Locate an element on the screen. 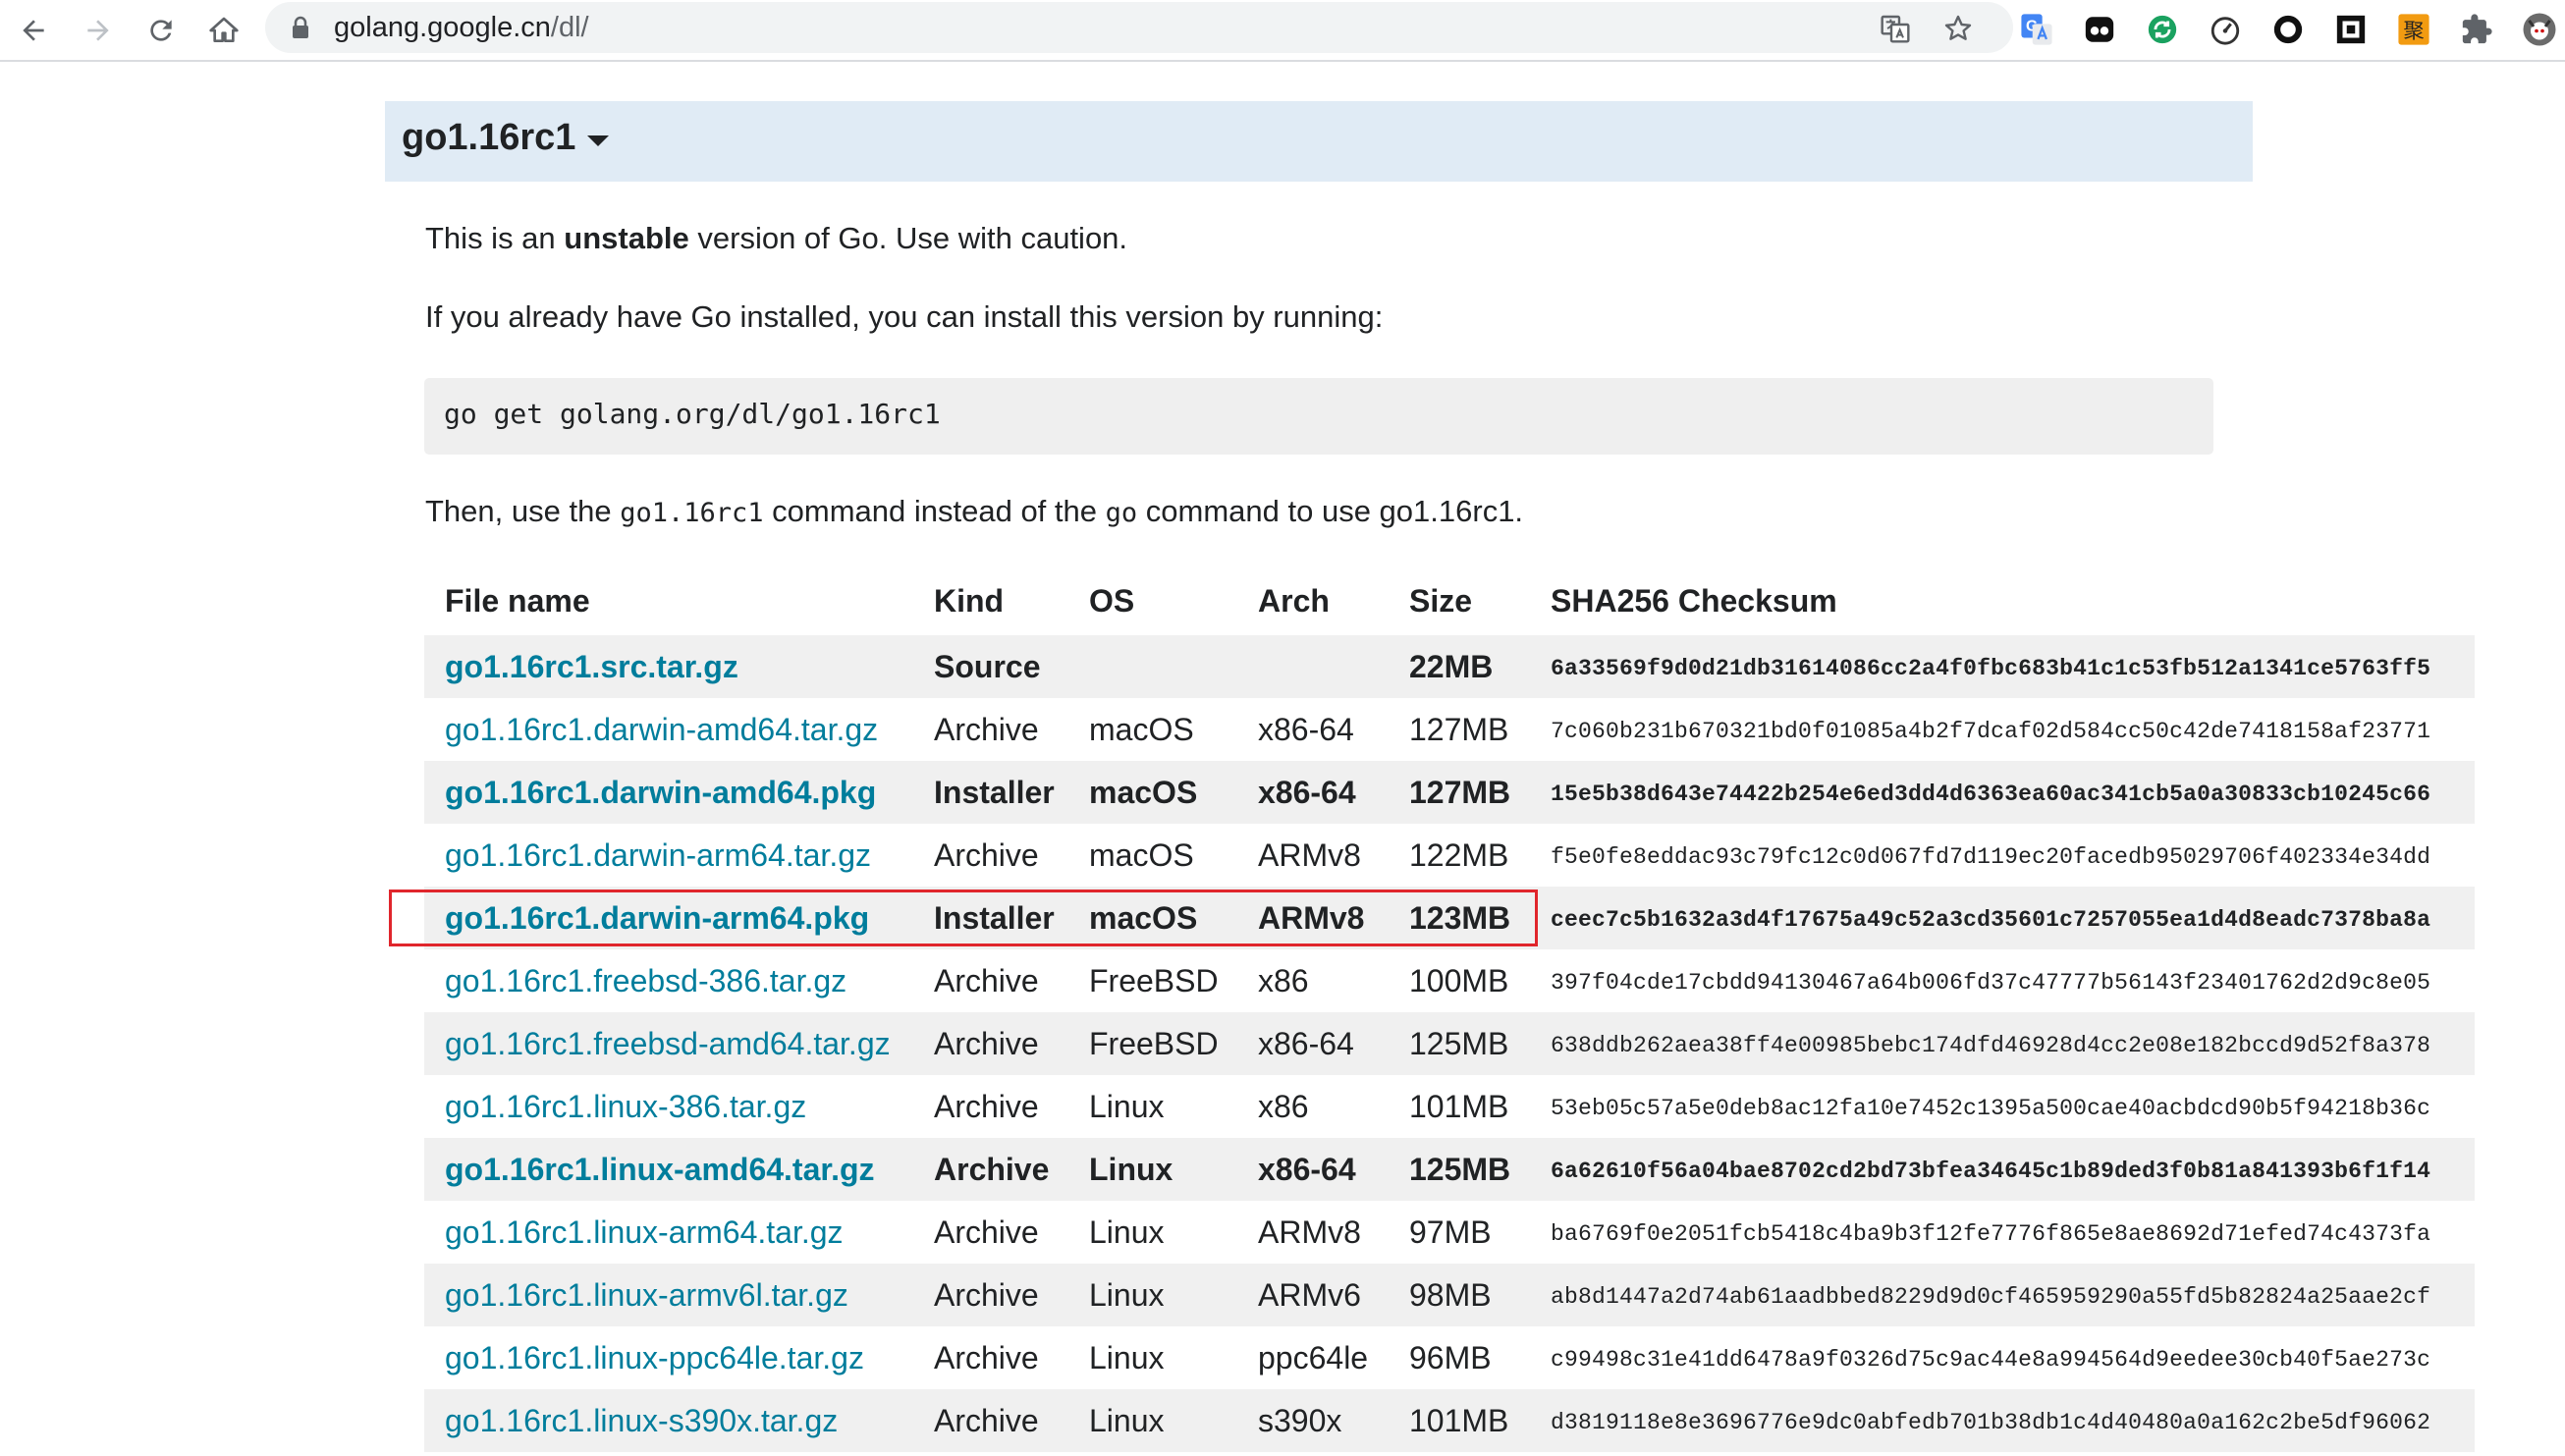 The width and height of the screenshot is (2565, 1456). arch-cell: ARMv6 is located at coordinates (1309, 1295).